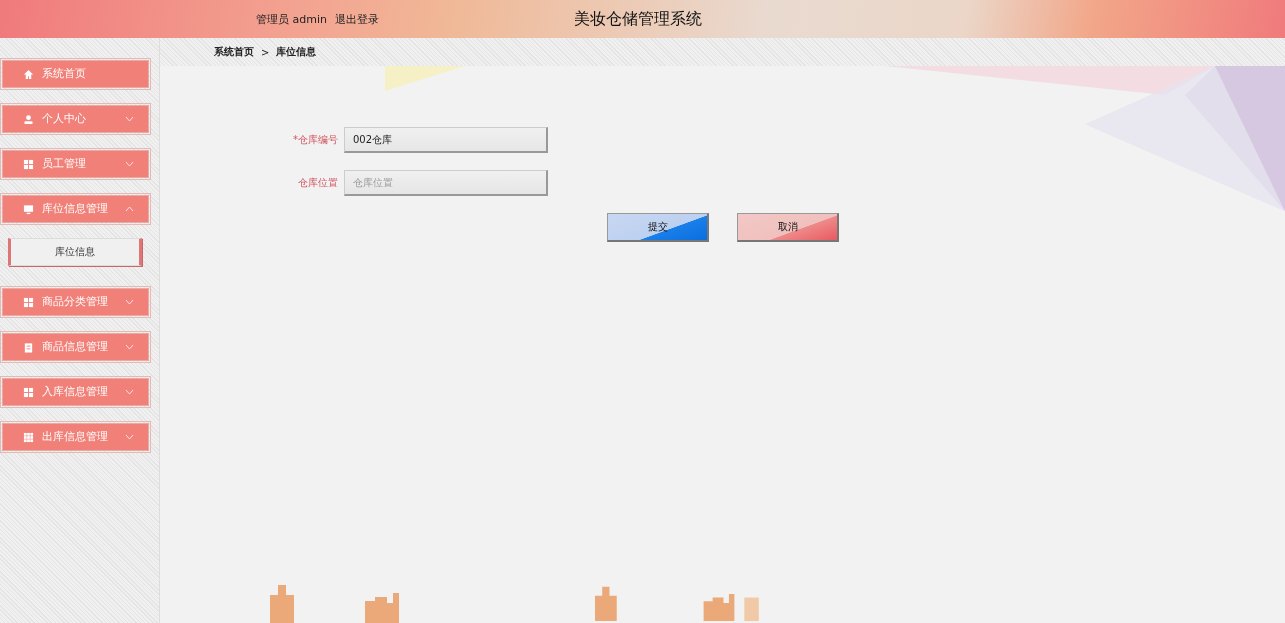 The height and width of the screenshot is (623, 1285). I want to click on input-field: 仓库位置, so click(446, 183).